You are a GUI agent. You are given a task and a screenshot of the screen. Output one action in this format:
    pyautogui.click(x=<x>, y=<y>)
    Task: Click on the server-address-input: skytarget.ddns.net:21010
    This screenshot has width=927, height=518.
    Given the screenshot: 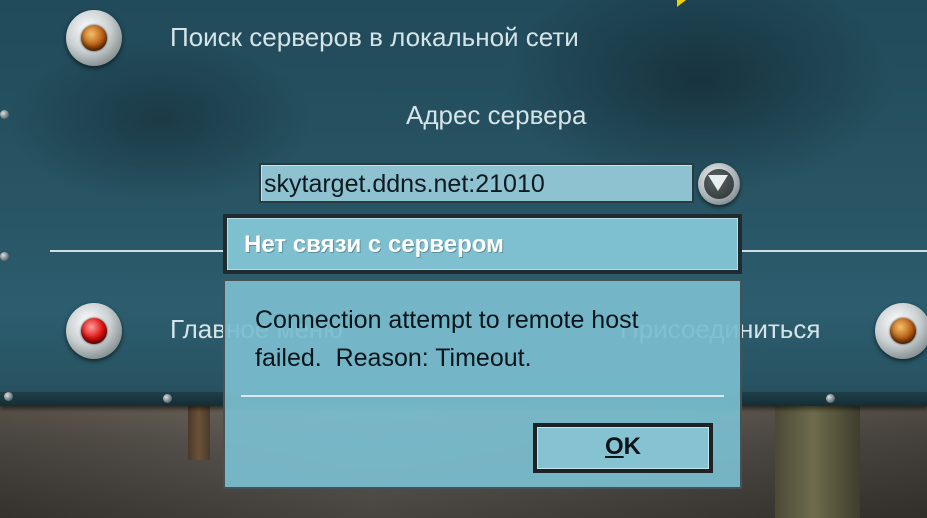 What is the action you would take?
    pyautogui.click(x=476, y=183)
    